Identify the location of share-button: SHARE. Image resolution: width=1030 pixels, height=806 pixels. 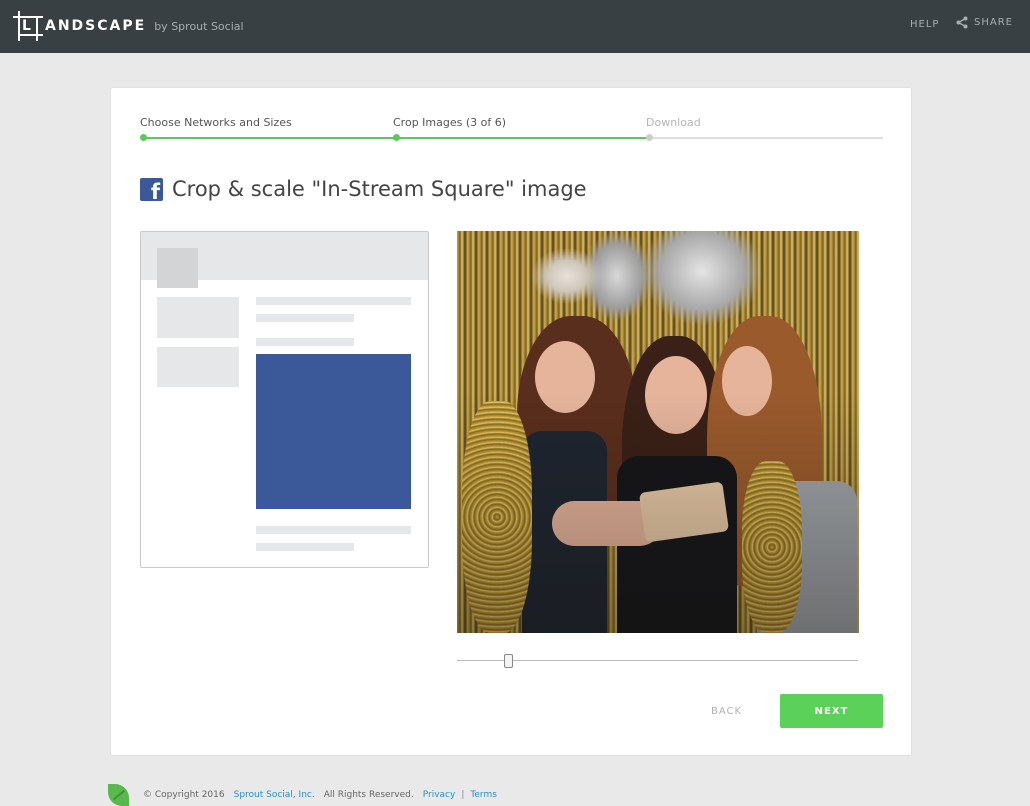
(984, 22).